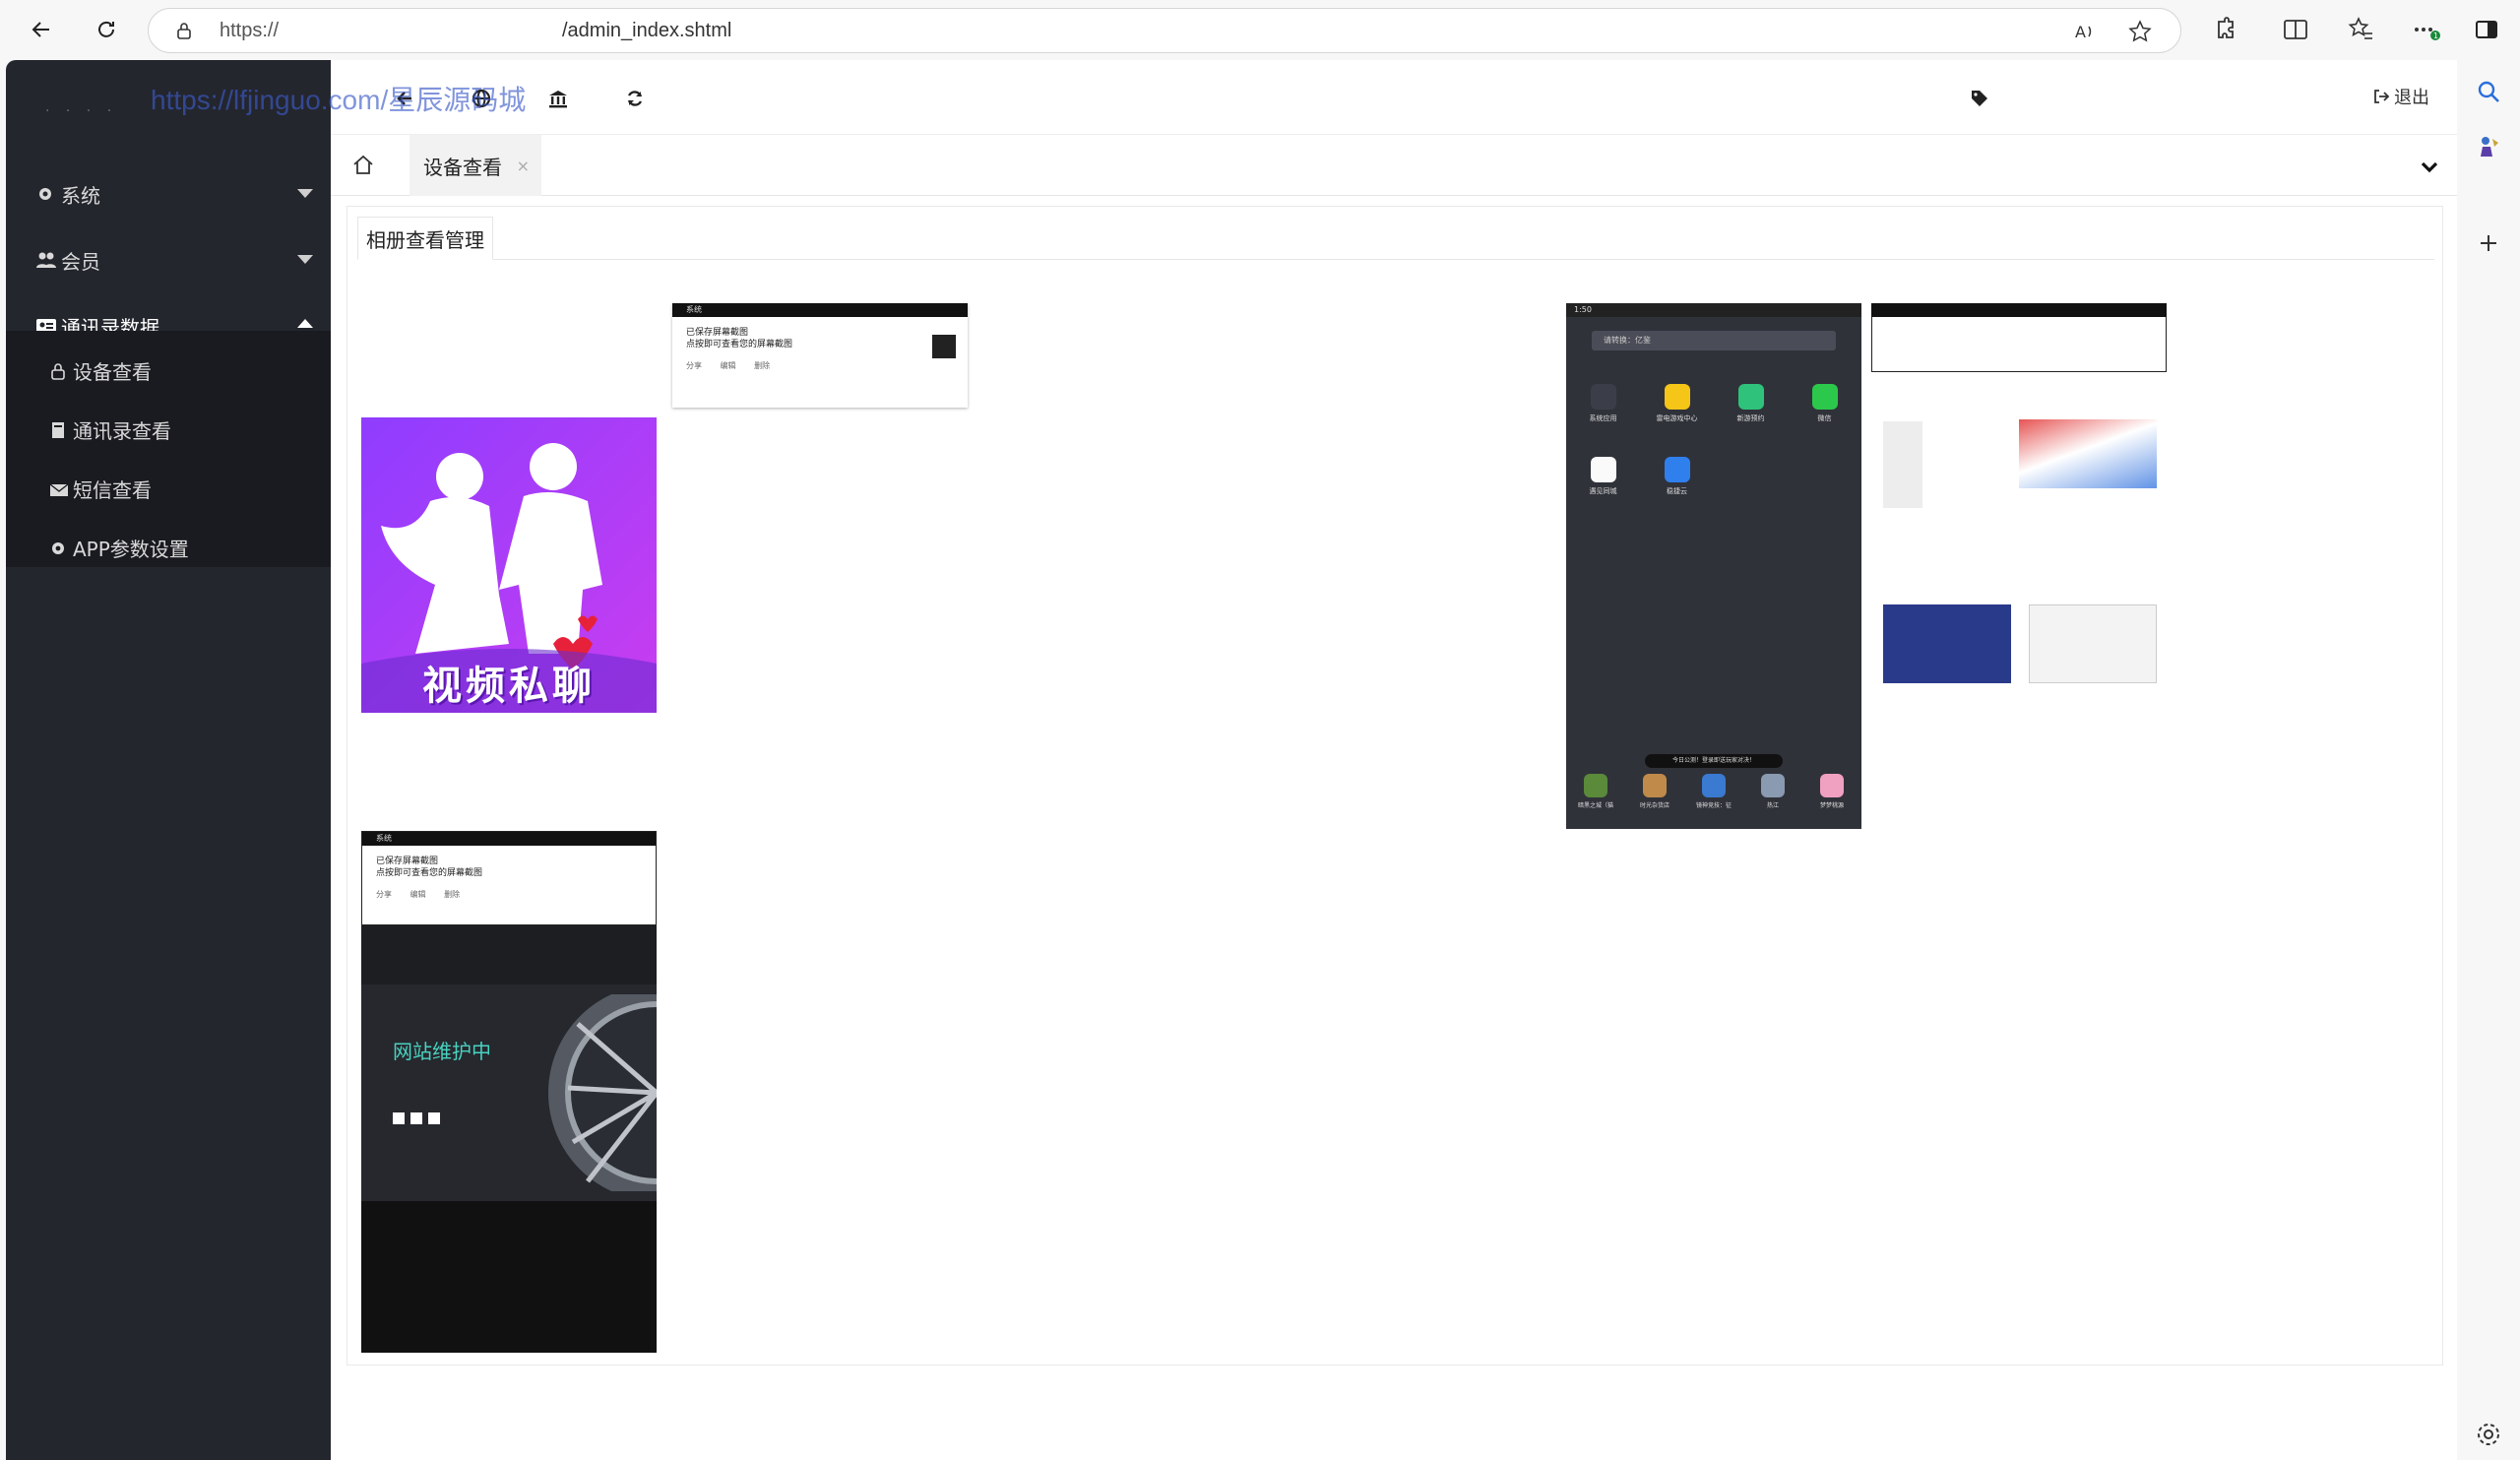  Describe the element at coordinates (168, 193) in the screenshot. I see `sidebar-item-system: 系统` at that location.